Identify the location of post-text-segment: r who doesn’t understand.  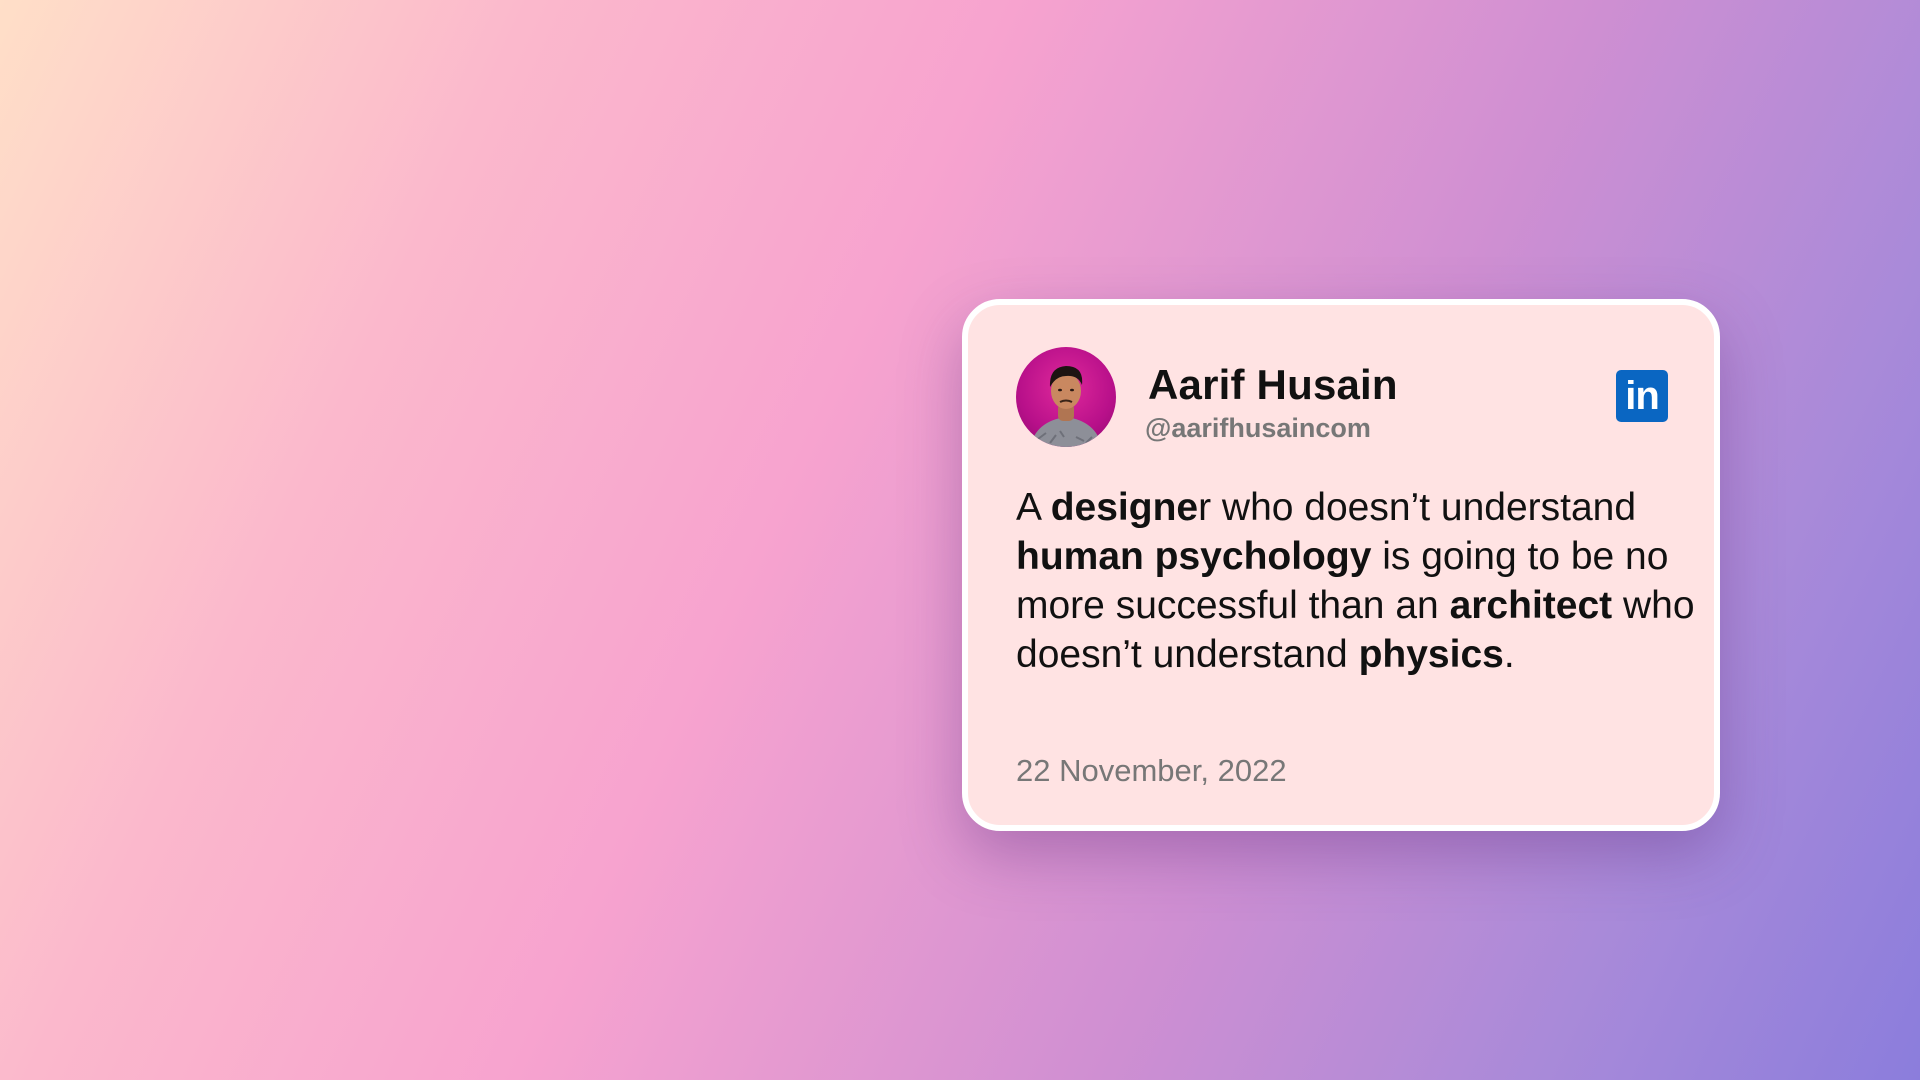
(1417, 507).